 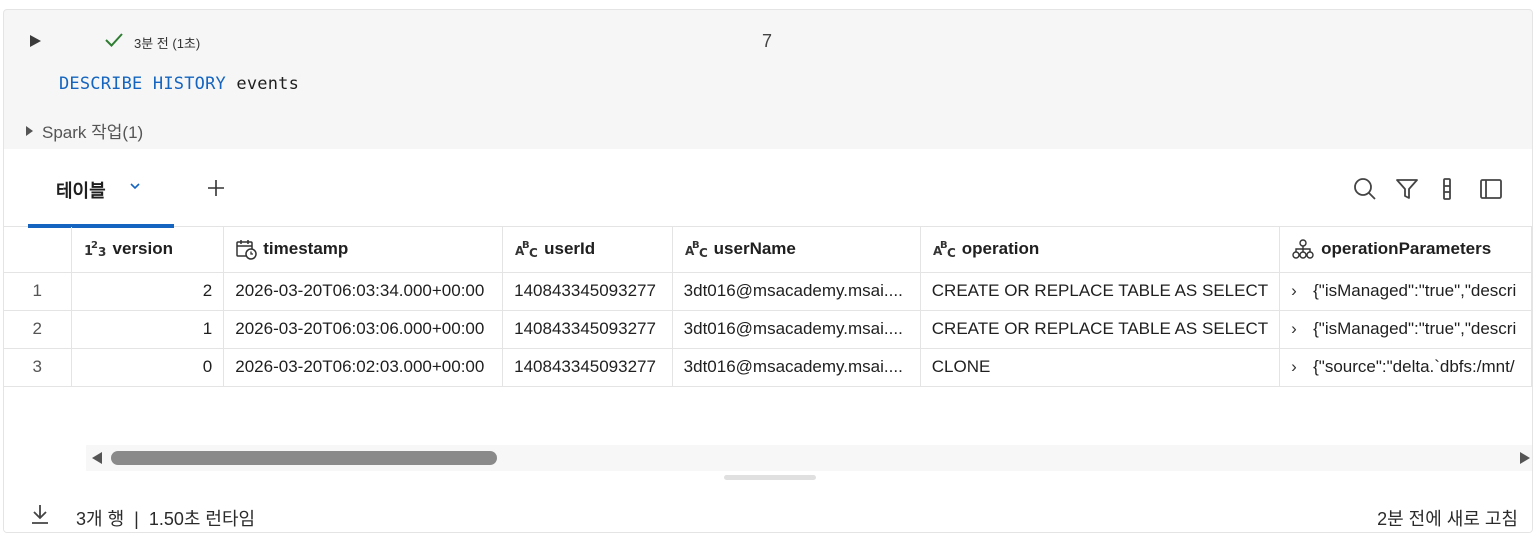 What do you see at coordinates (1100, 367) in the screenshot?
I see `cell-operation: CLONE` at bounding box center [1100, 367].